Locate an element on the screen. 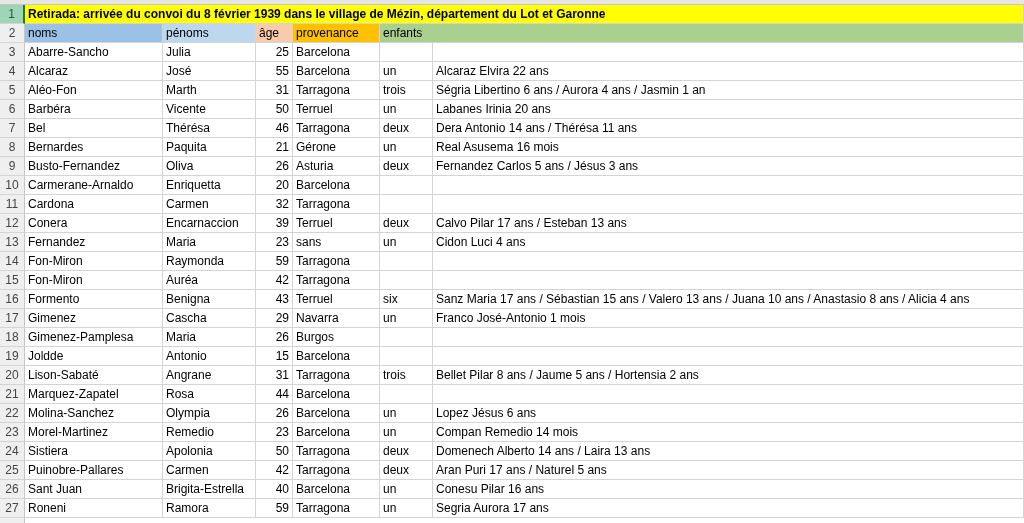 The height and width of the screenshot is (523, 1024). table-cell: Rosa is located at coordinates (209, 394).